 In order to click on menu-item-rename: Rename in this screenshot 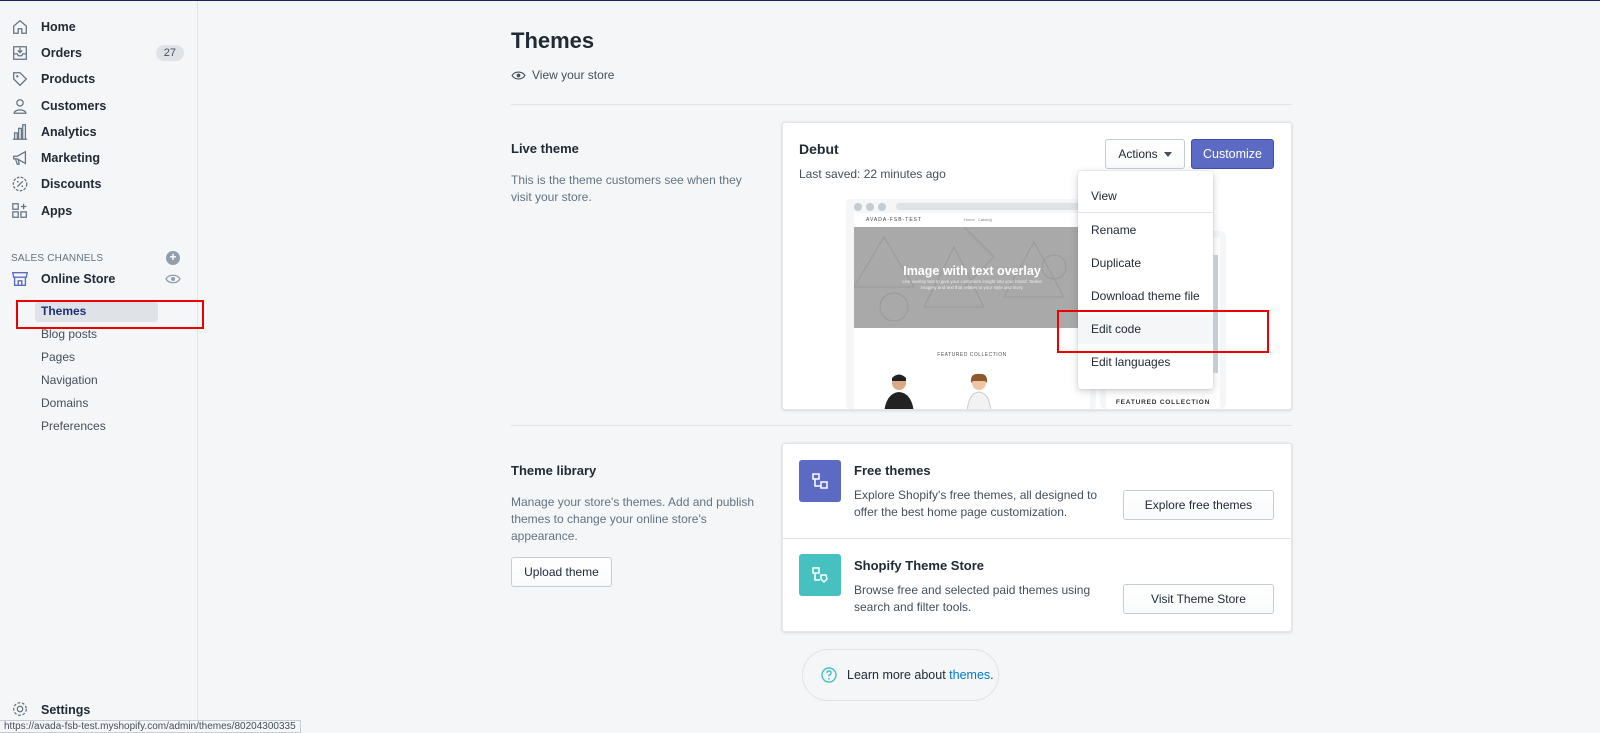, I will do `click(1145, 230)`.